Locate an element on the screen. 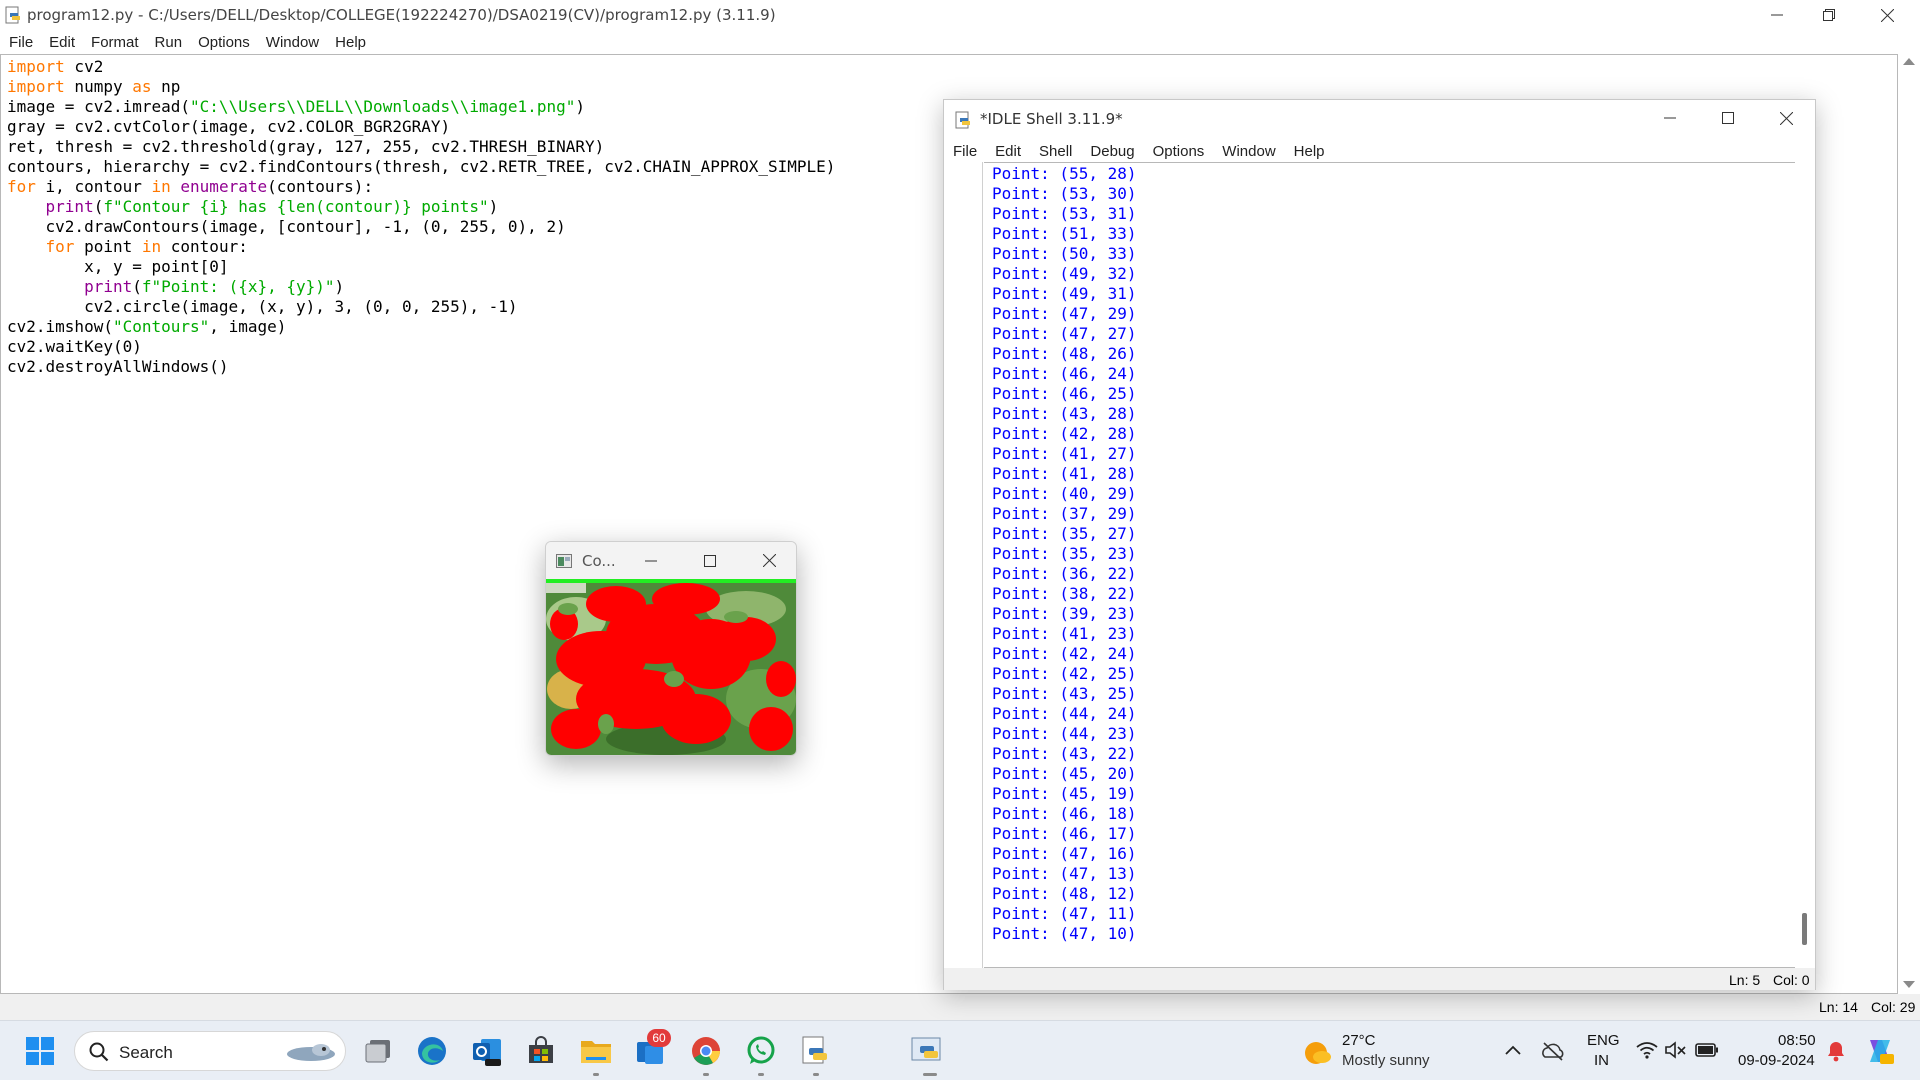 The height and width of the screenshot is (1080, 1920). scroll-down-icon is located at coordinates (1909, 984).